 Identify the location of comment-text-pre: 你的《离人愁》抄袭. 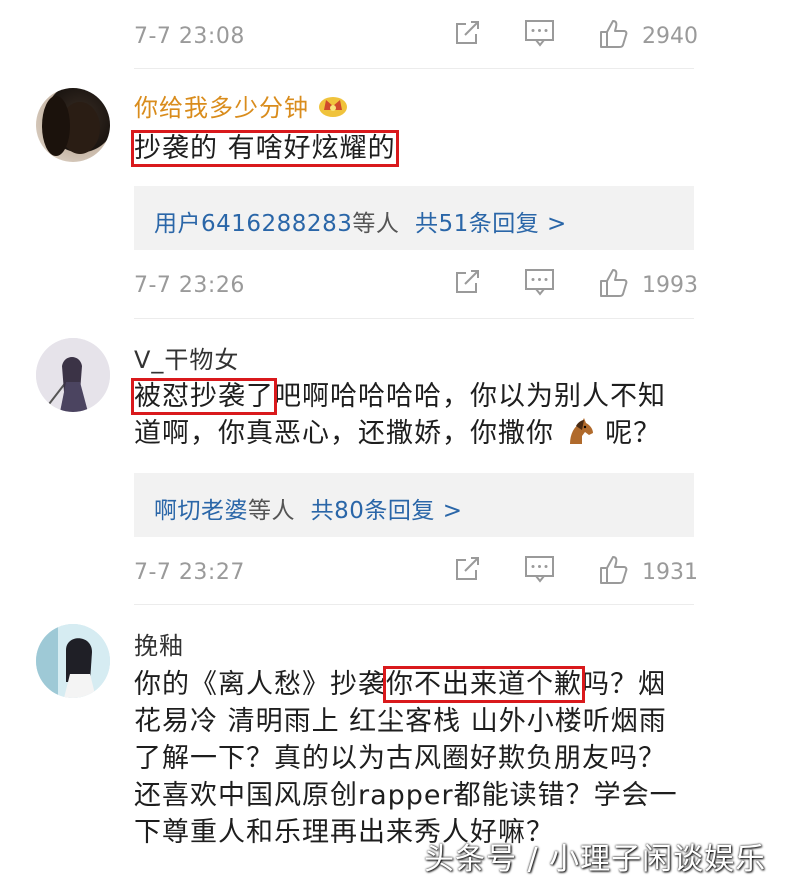
(260, 684).